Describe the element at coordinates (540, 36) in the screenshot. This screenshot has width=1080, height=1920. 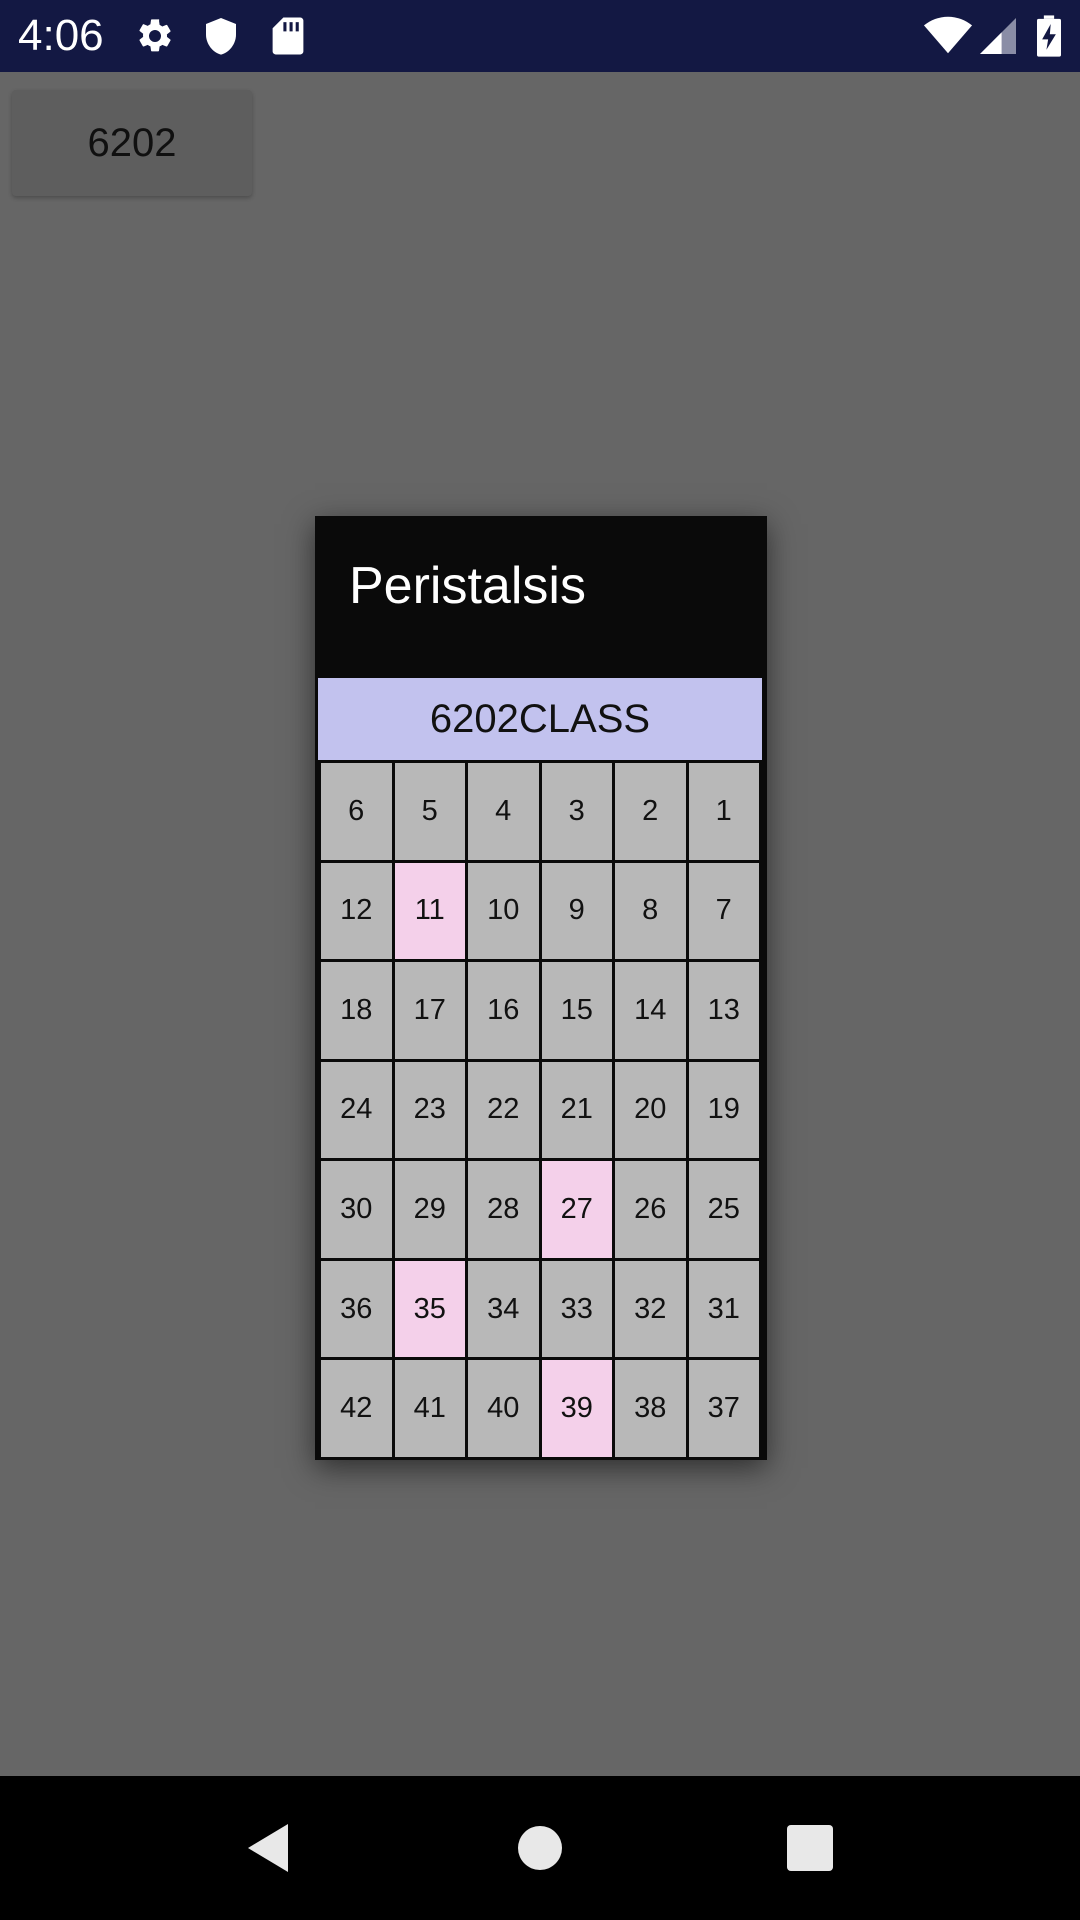
I see `status-bar: 4:06` at that location.